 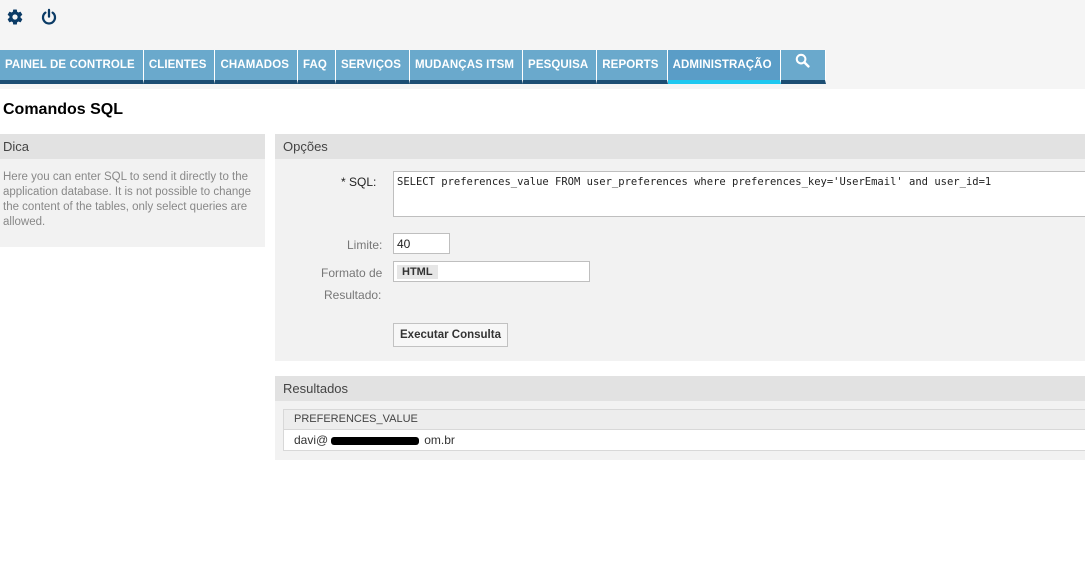 I want to click on nav-item-pesquisa: PESQUISA, so click(x=560, y=67).